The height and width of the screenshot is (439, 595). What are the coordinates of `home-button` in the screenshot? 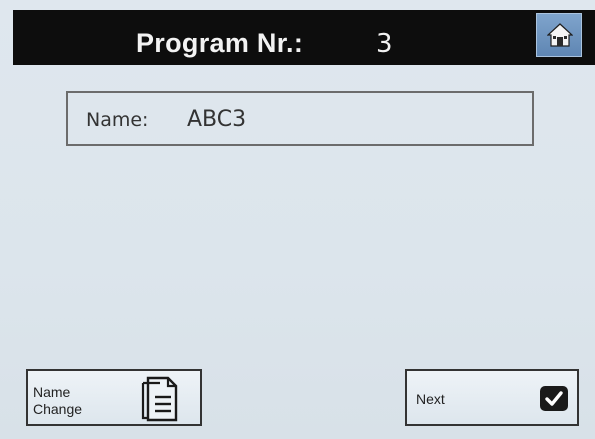 It's located at (559, 35).